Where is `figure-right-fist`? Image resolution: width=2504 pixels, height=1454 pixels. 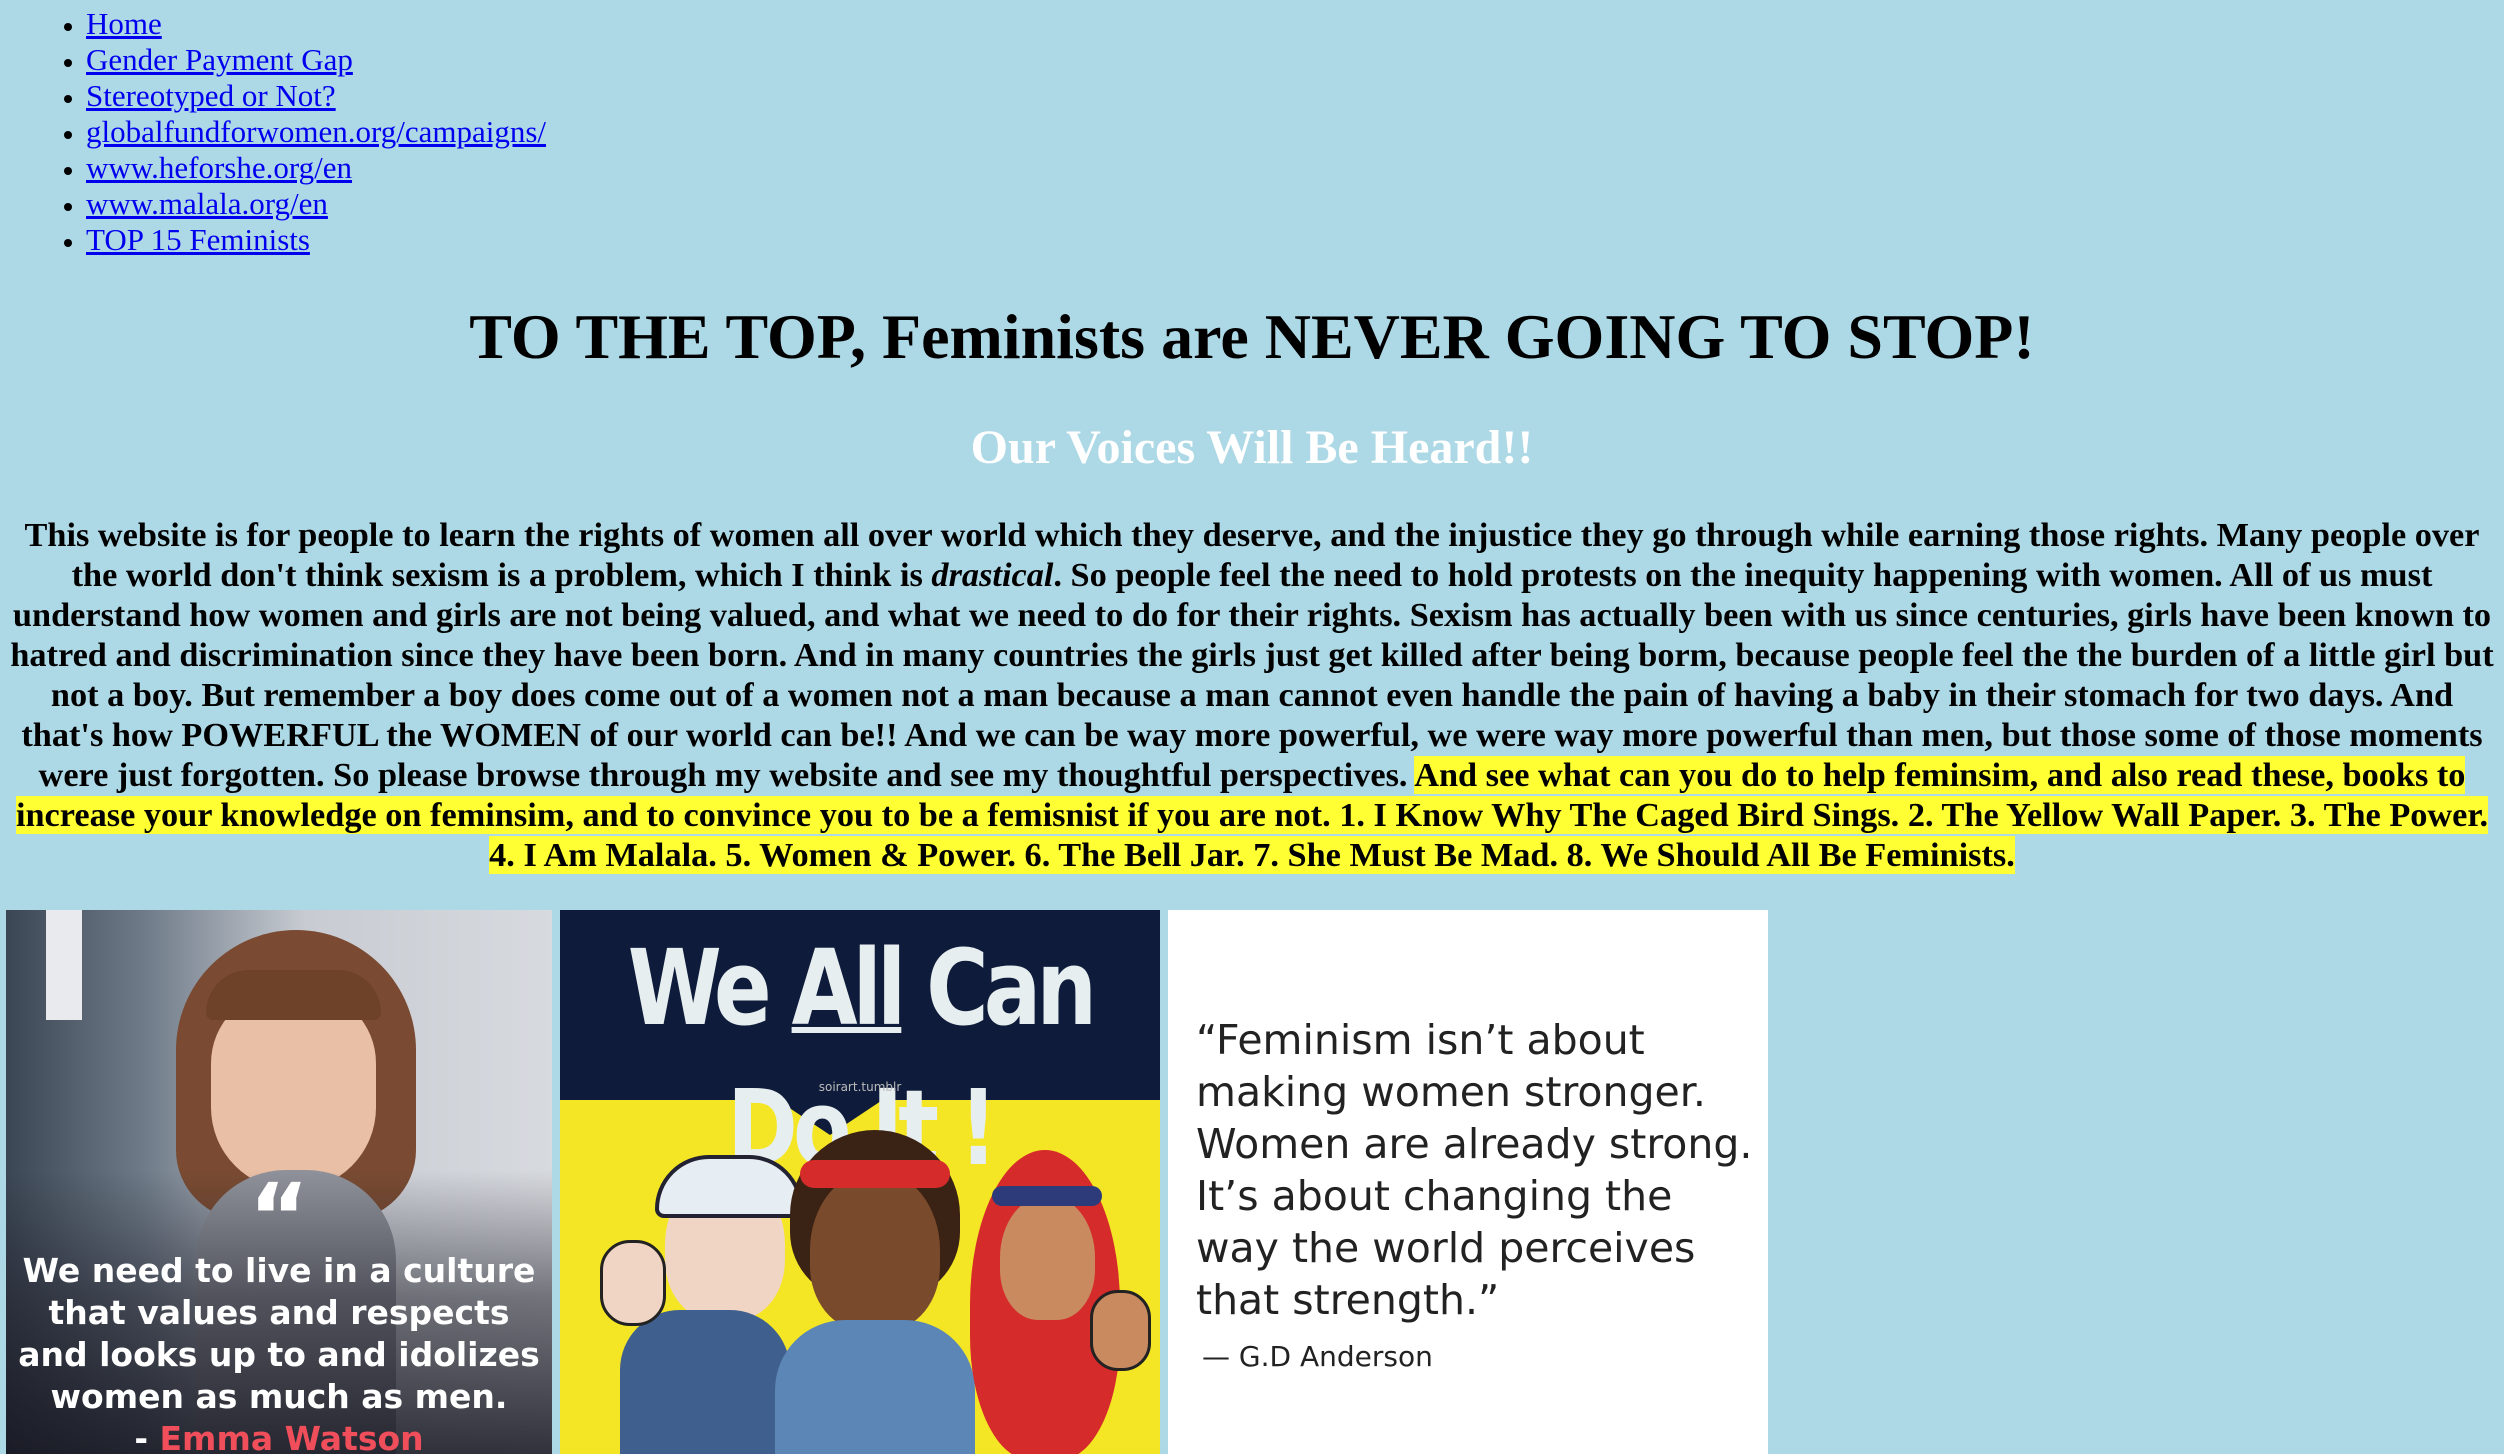
figure-right-fist is located at coordinates (1120, 1330).